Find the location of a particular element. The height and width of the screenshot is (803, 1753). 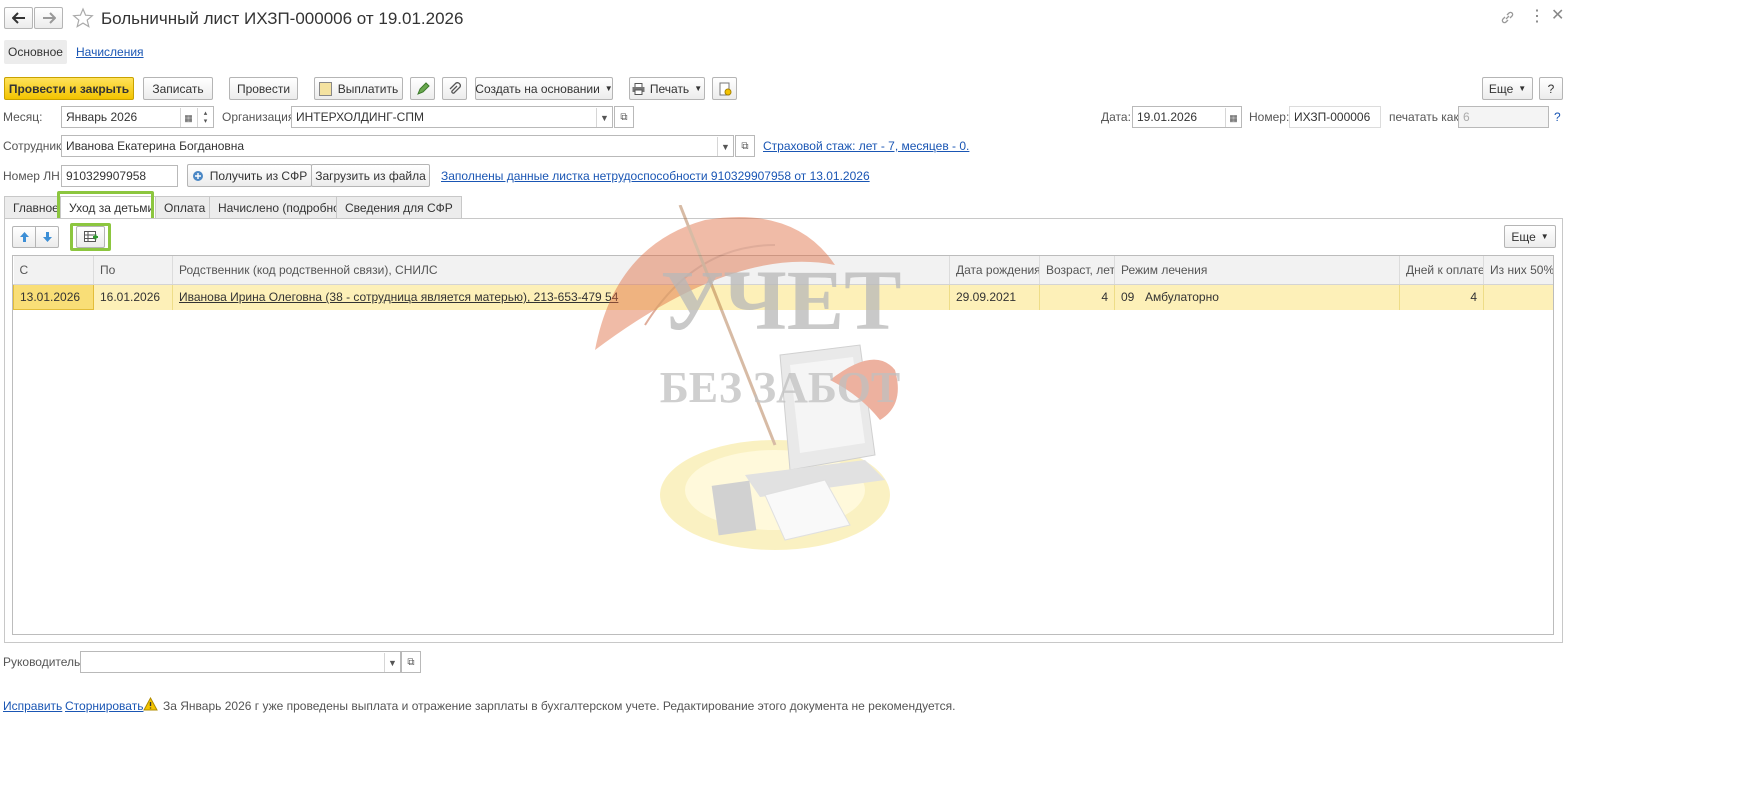

date-label: Дата: is located at coordinates (1116, 117).